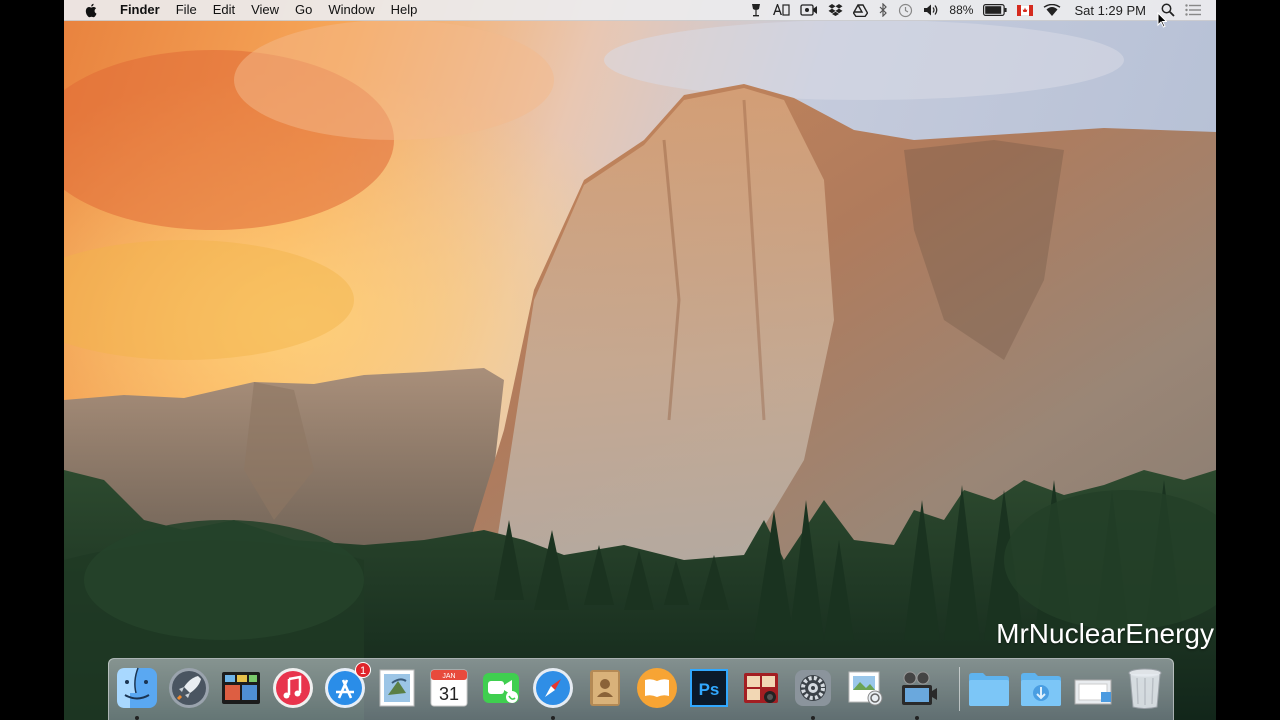 This screenshot has width=1280, height=720. What do you see at coordinates (809, 10) in the screenshot?
I see `video-camera-icon` at bounding box center [809, 10].